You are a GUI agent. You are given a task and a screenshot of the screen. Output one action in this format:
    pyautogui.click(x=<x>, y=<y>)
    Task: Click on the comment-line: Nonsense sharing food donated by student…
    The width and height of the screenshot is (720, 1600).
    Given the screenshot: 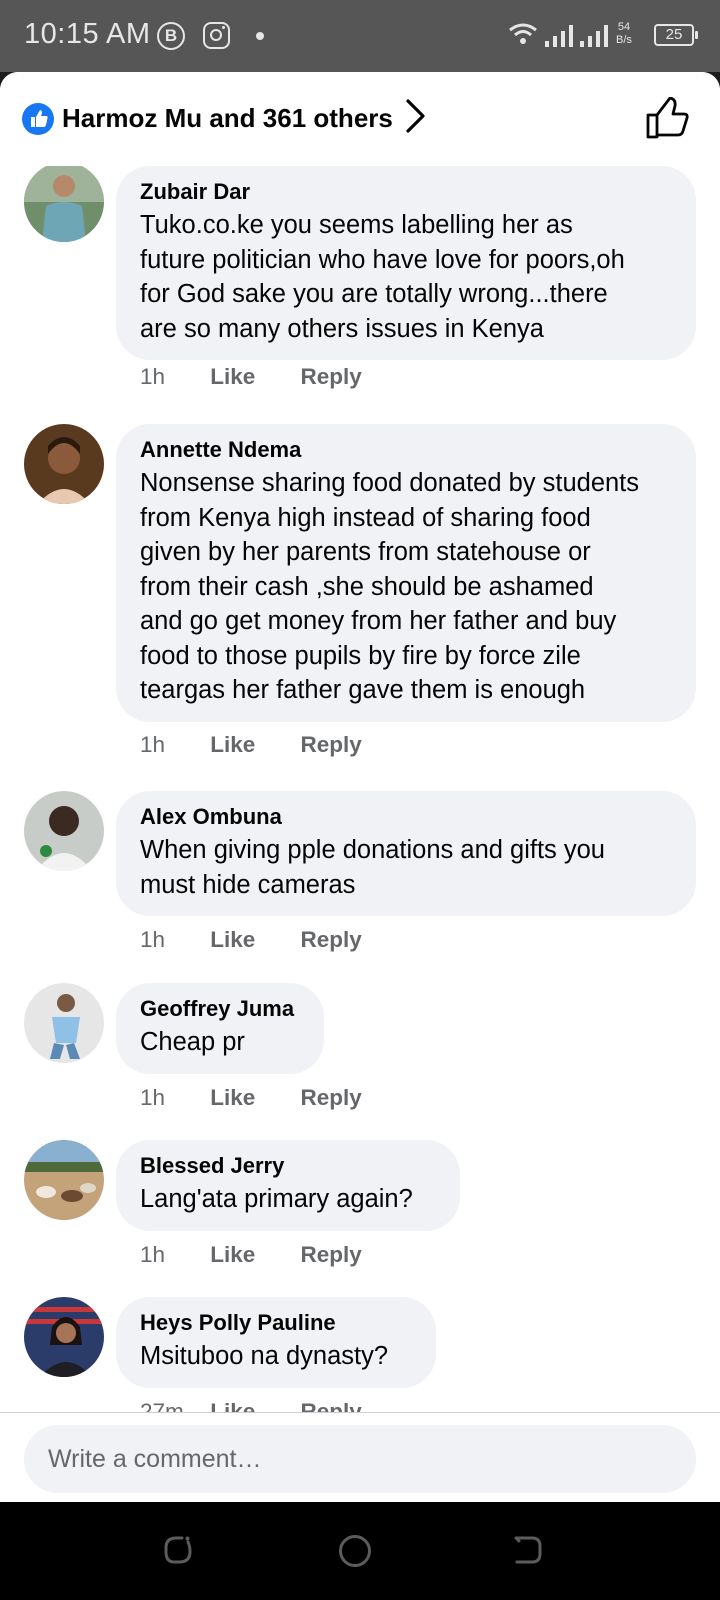 What is the action you would take?
    pyautogui.click(x=390, y=483)
    